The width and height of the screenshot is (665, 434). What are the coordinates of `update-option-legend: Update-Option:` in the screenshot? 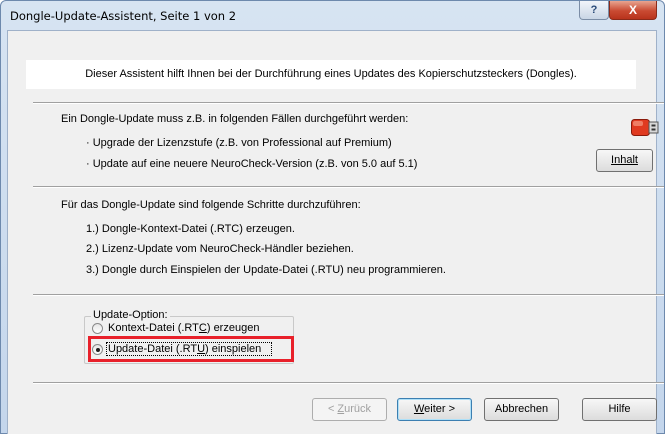 It's located at (130, 315).